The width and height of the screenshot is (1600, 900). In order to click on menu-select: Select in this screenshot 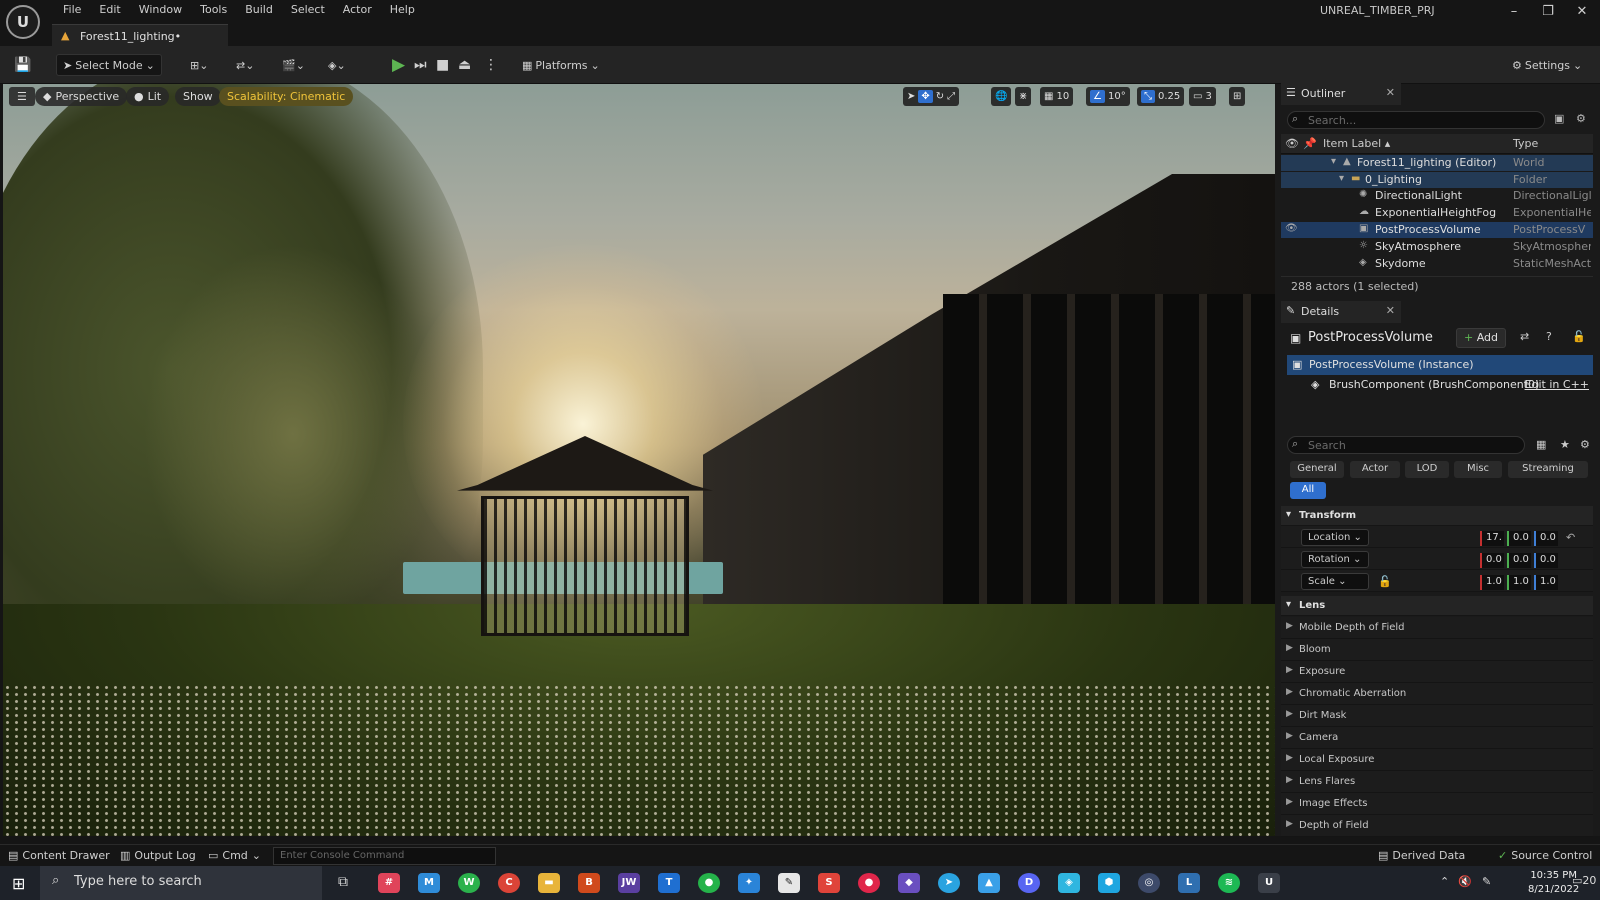, I will do `click(308, 9)`.